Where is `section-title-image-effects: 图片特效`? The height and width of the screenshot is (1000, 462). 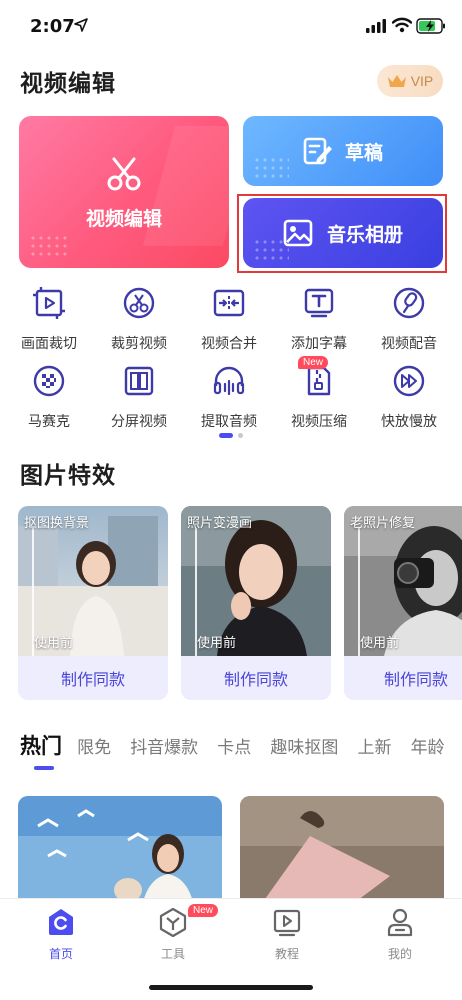 section-title-image-effects: 图片特效 is located at coordinates (68, 476).